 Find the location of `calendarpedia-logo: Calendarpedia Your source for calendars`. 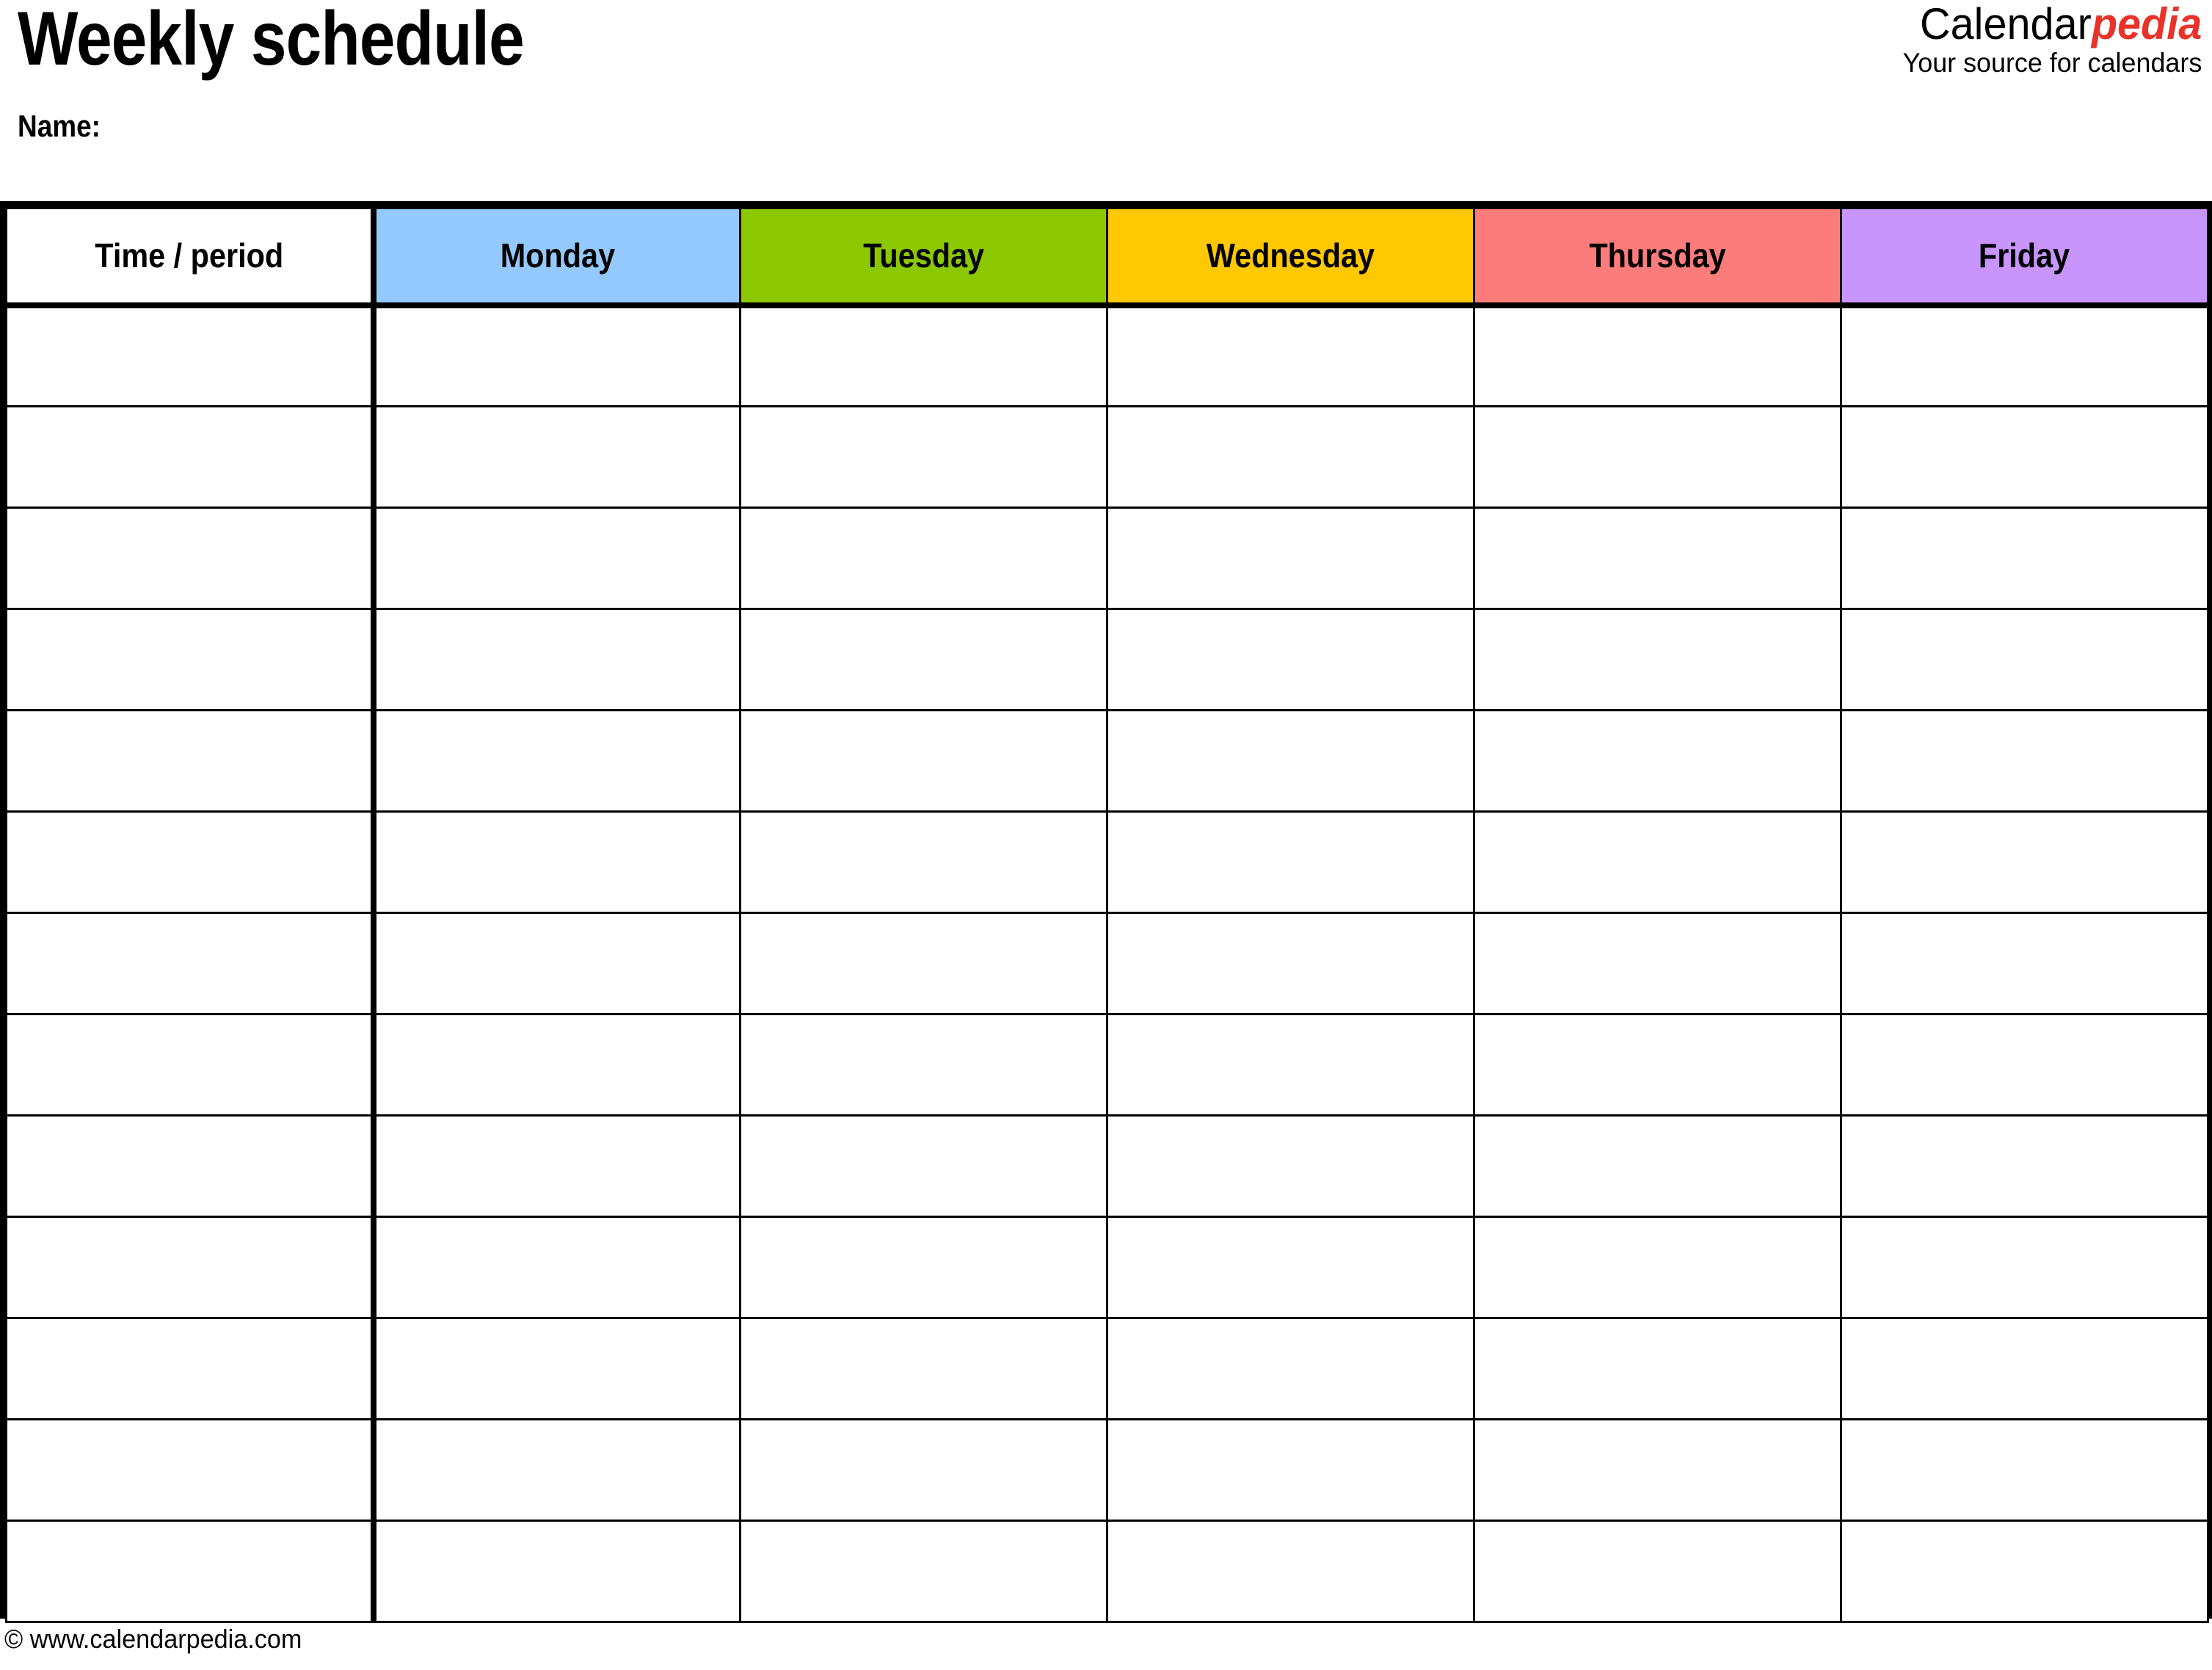

calendarpedia-logo: Calendarpedia Your source for calendars is located at coordinates (2047, 40).